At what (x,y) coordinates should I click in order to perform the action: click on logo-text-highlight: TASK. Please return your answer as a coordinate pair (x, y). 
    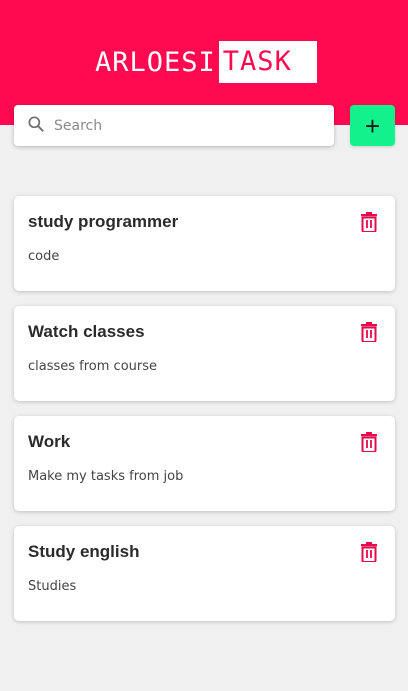
    Looking at the image, I should click on (267, 62).